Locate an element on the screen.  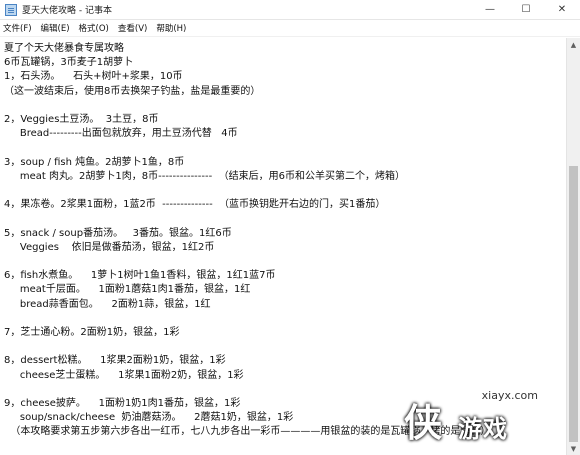
text-line: 1，石头汤。 石头+树叶+浆果，10币 is located at coordinates (93, 77).